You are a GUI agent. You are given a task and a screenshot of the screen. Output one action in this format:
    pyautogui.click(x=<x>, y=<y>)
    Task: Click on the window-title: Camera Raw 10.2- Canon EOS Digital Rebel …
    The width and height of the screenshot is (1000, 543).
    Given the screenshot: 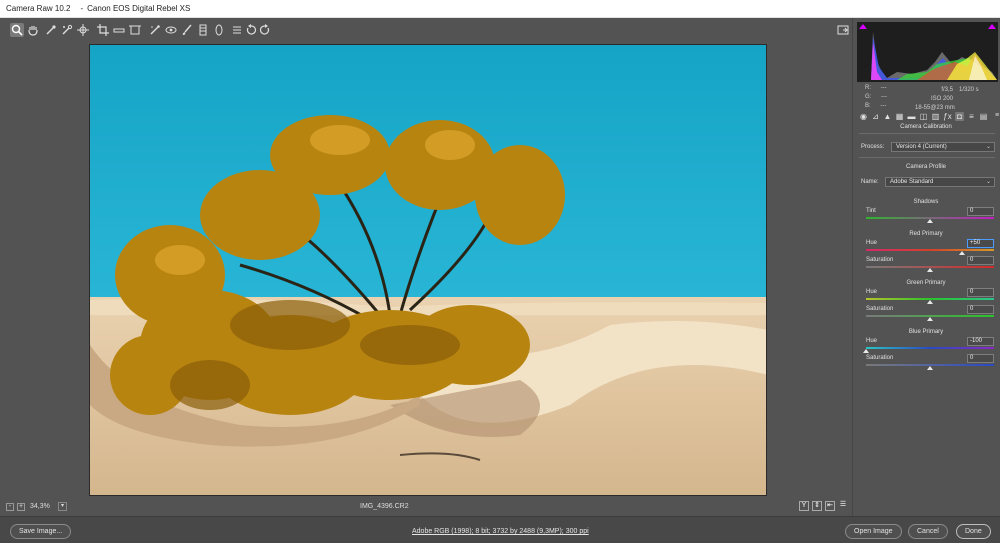 What is the action you would take?
    pyautogui.click(x=98, y=8)
    